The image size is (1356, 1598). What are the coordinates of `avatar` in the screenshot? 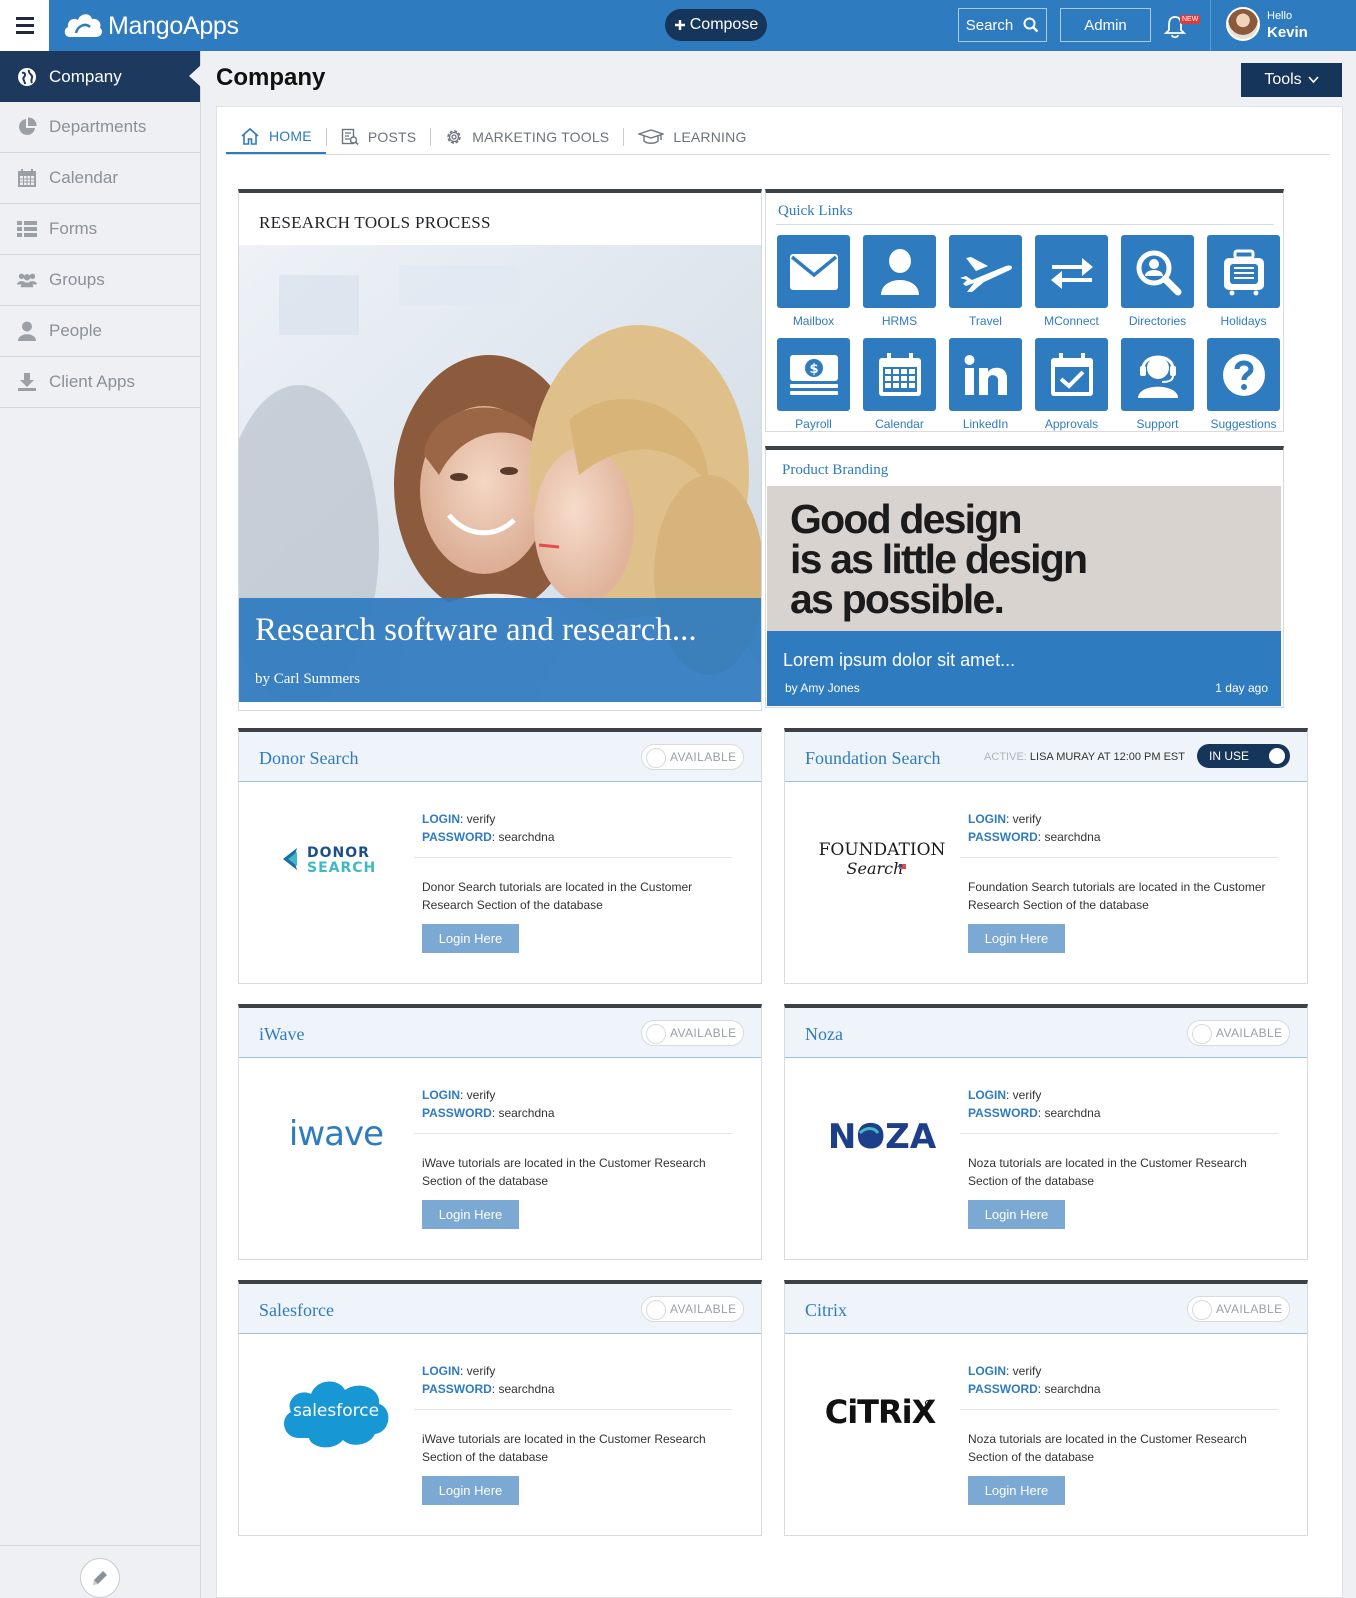 It's located at (1243, 24).